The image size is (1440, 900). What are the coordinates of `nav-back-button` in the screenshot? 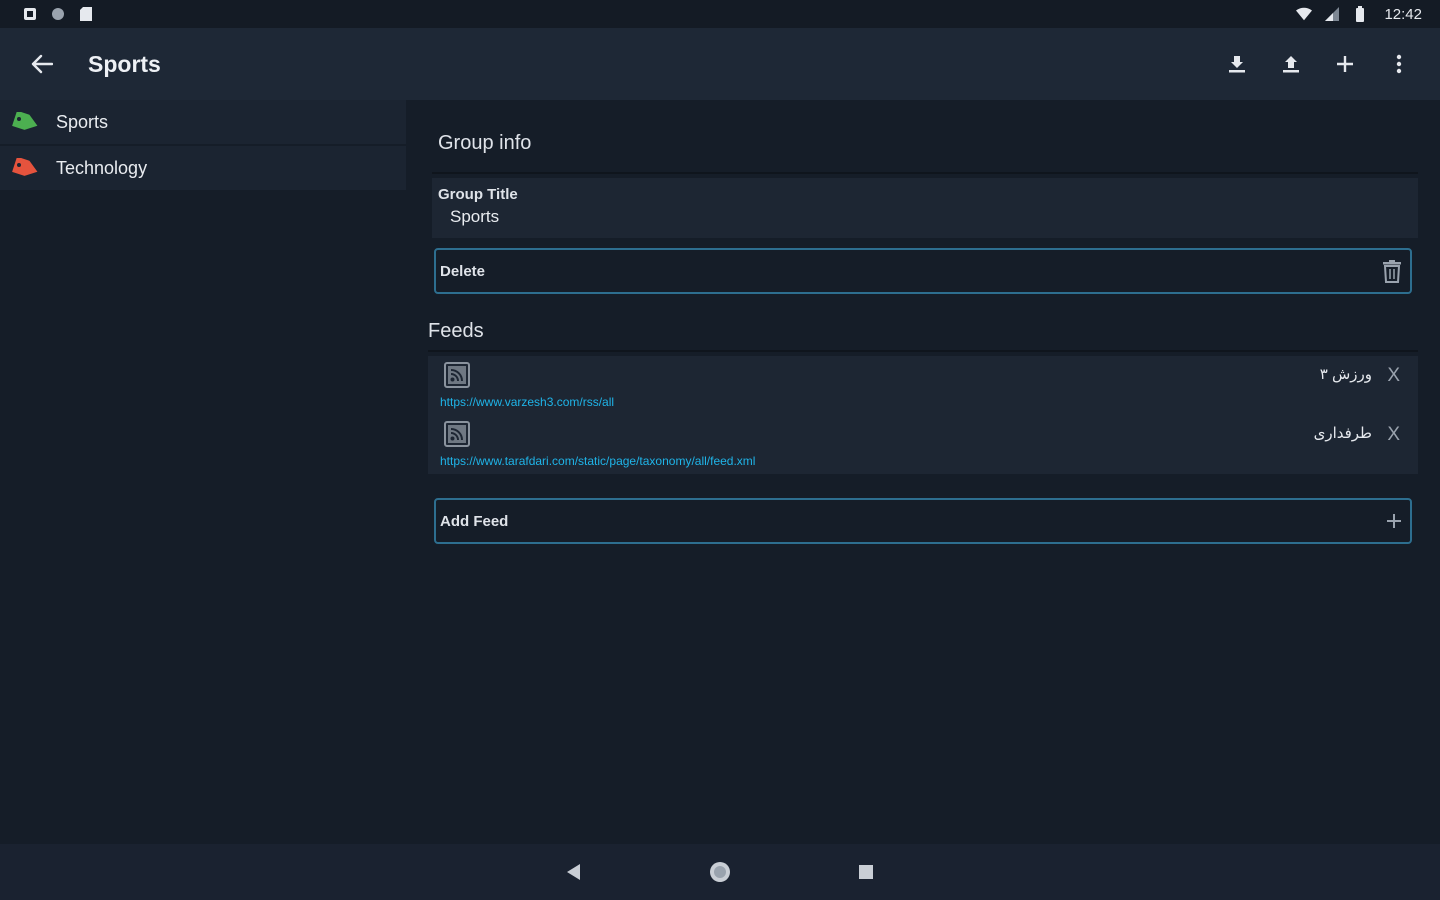 It's located at (574, 872).